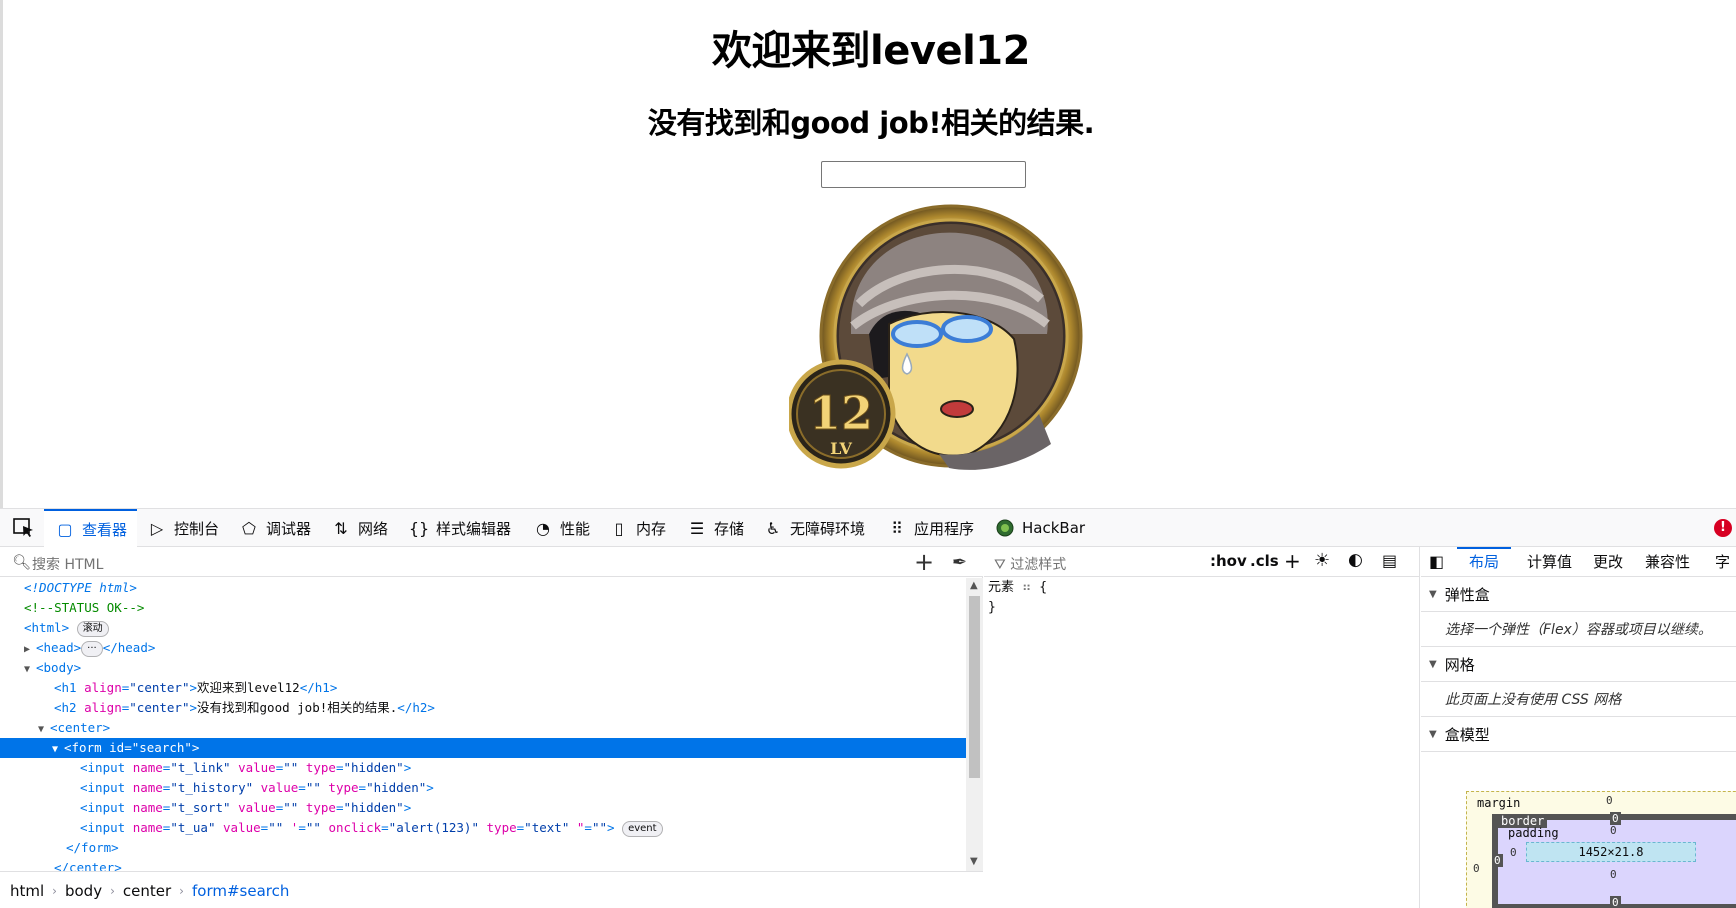 This screenshot has width=1736, height=908. What do you see at coordinates (197, 528) in the screenshot?
I see `tab-console-label: 控制台` at bounding box center [197, 528].